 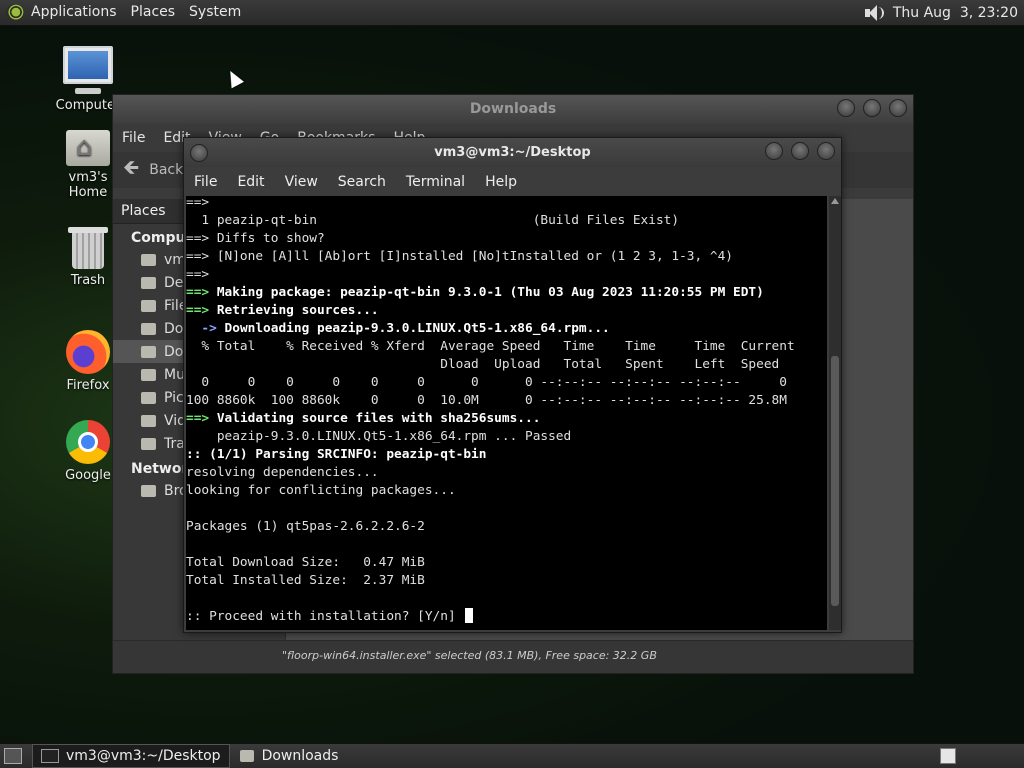 I want to click on scroll-up-arrow-icon, so click(x=835, y=201).